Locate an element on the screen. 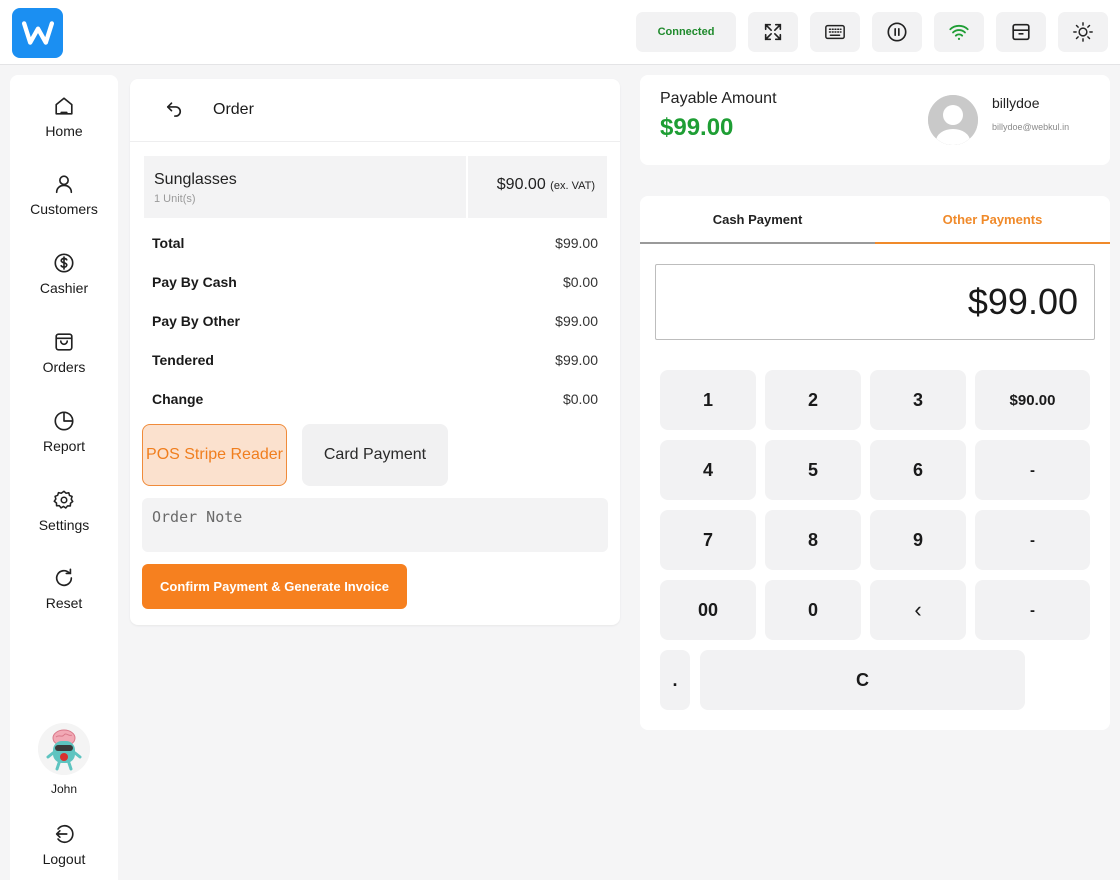 The height and width of the screenshot is (880, 1120). order-title: Order is located at coordinates (233, 109).